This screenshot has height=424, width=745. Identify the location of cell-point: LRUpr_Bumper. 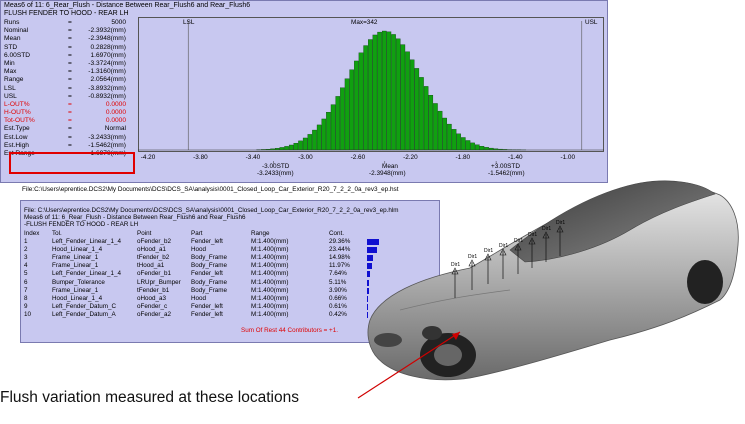
(159, 282).